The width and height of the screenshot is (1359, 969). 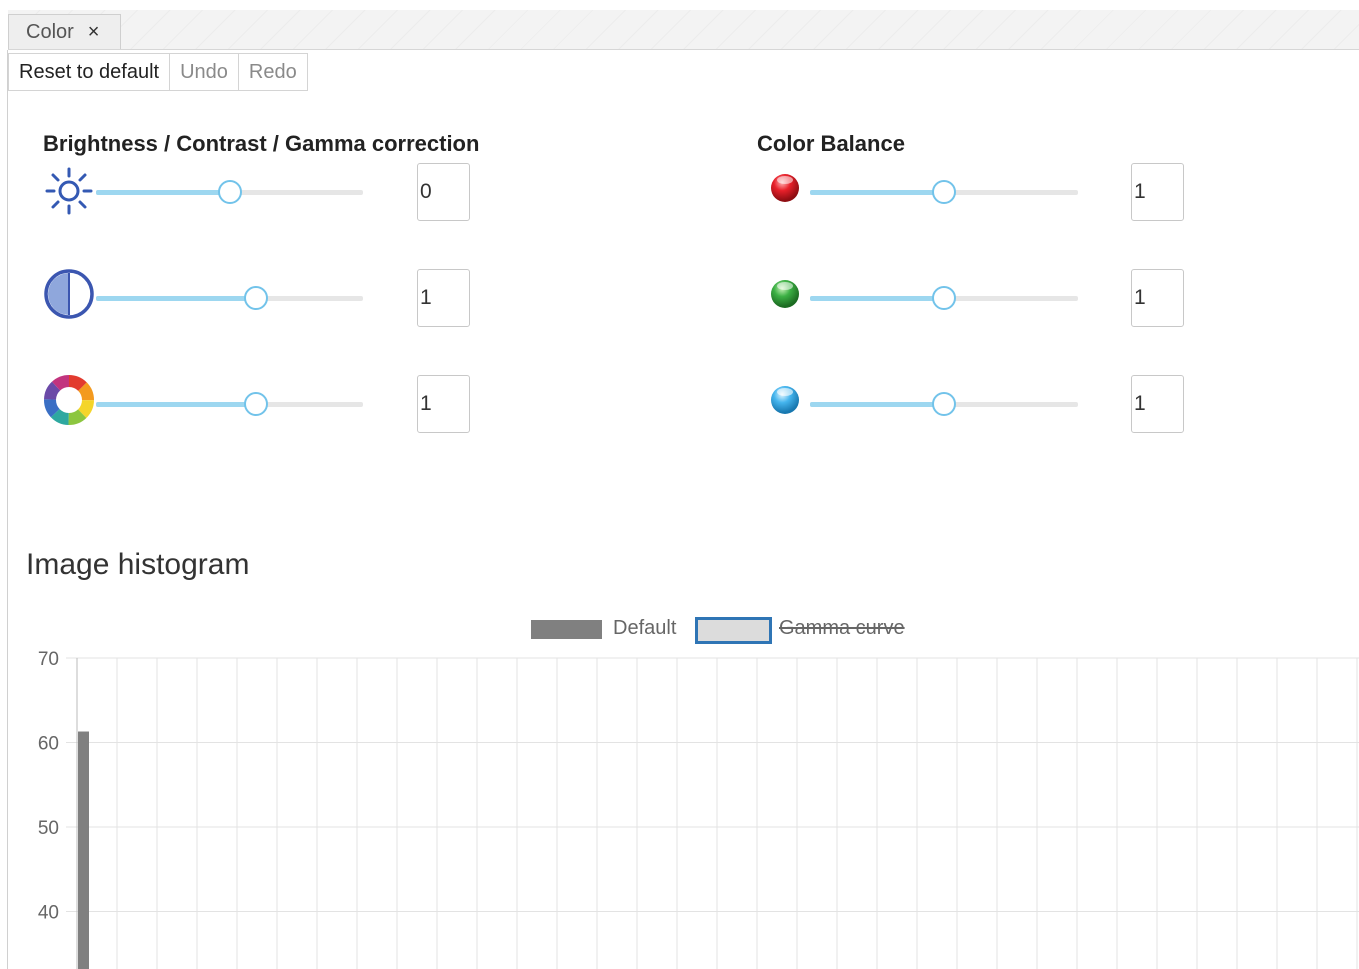 I want to click on close-icon: ×, so click(x=94, y=32).